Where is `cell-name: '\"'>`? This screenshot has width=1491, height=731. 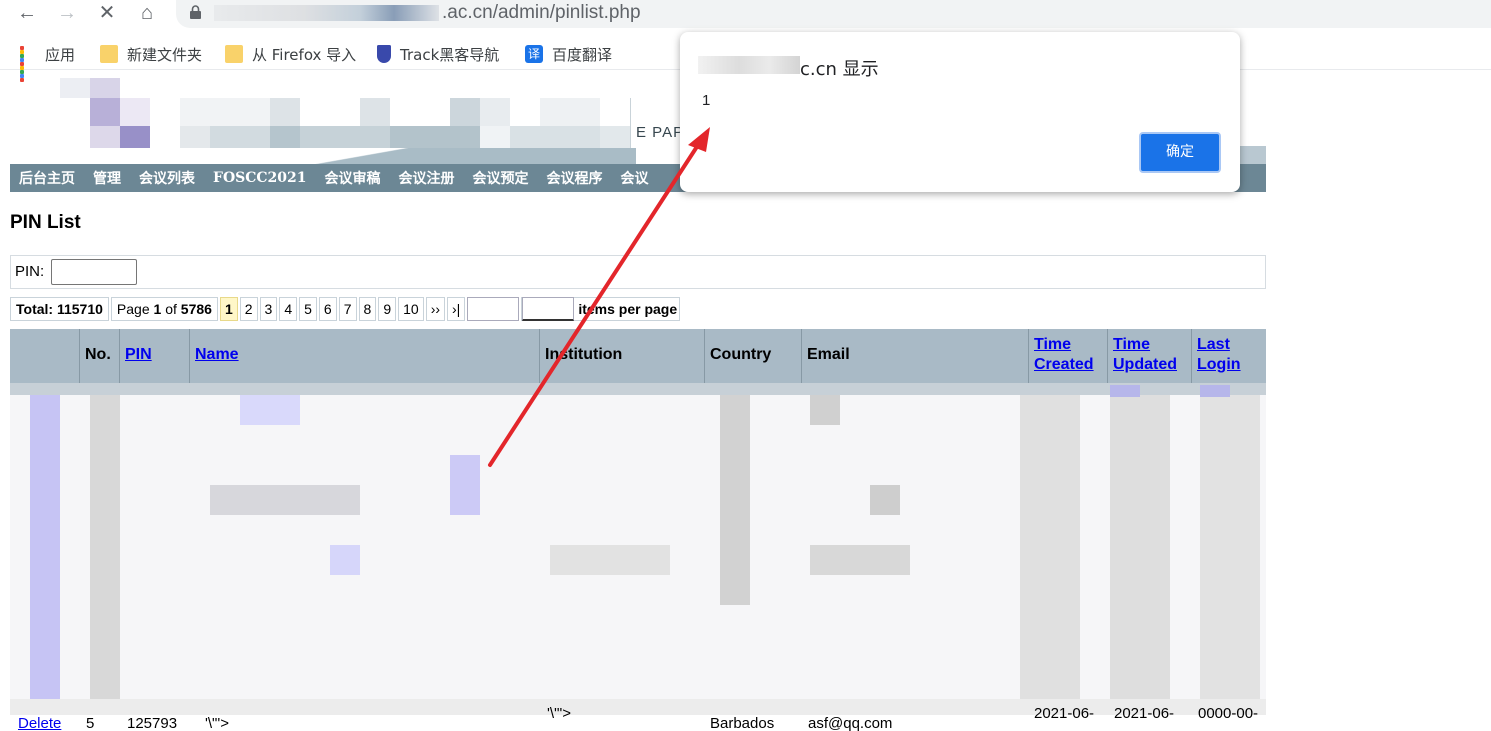
cell-name: '\"'> is located at coordinates (217, 723).